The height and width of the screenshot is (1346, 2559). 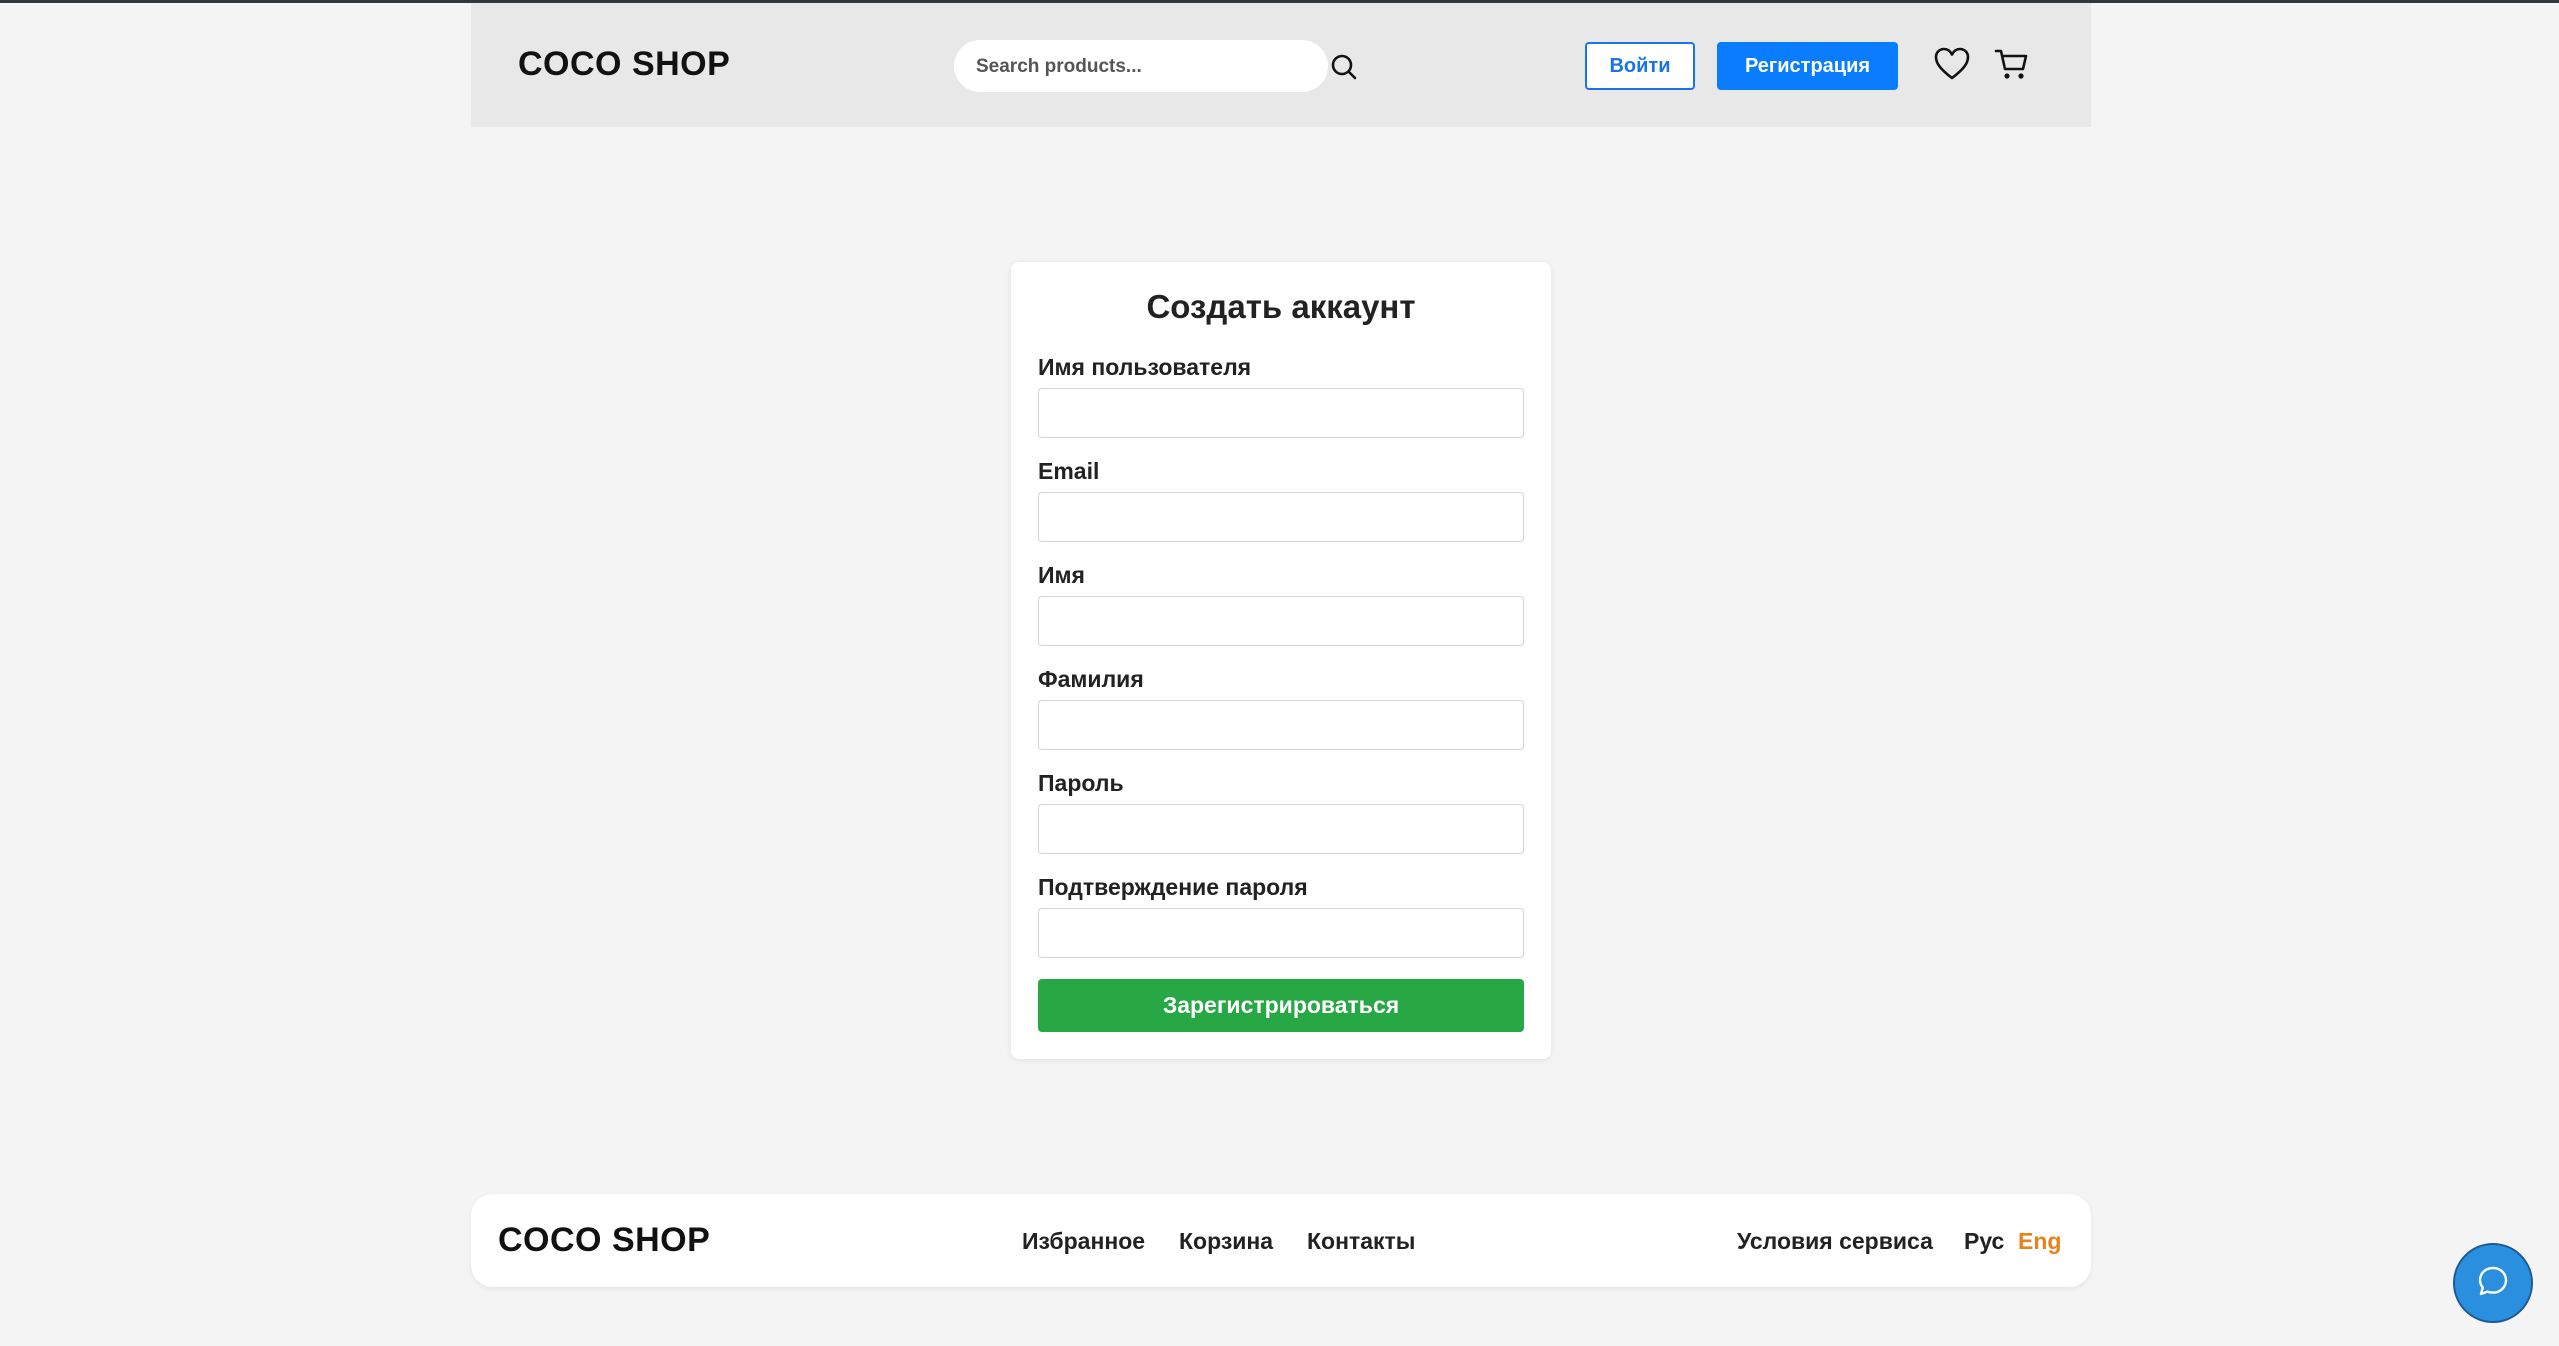 I want to click on search-box, so click(x=1141, y=67).